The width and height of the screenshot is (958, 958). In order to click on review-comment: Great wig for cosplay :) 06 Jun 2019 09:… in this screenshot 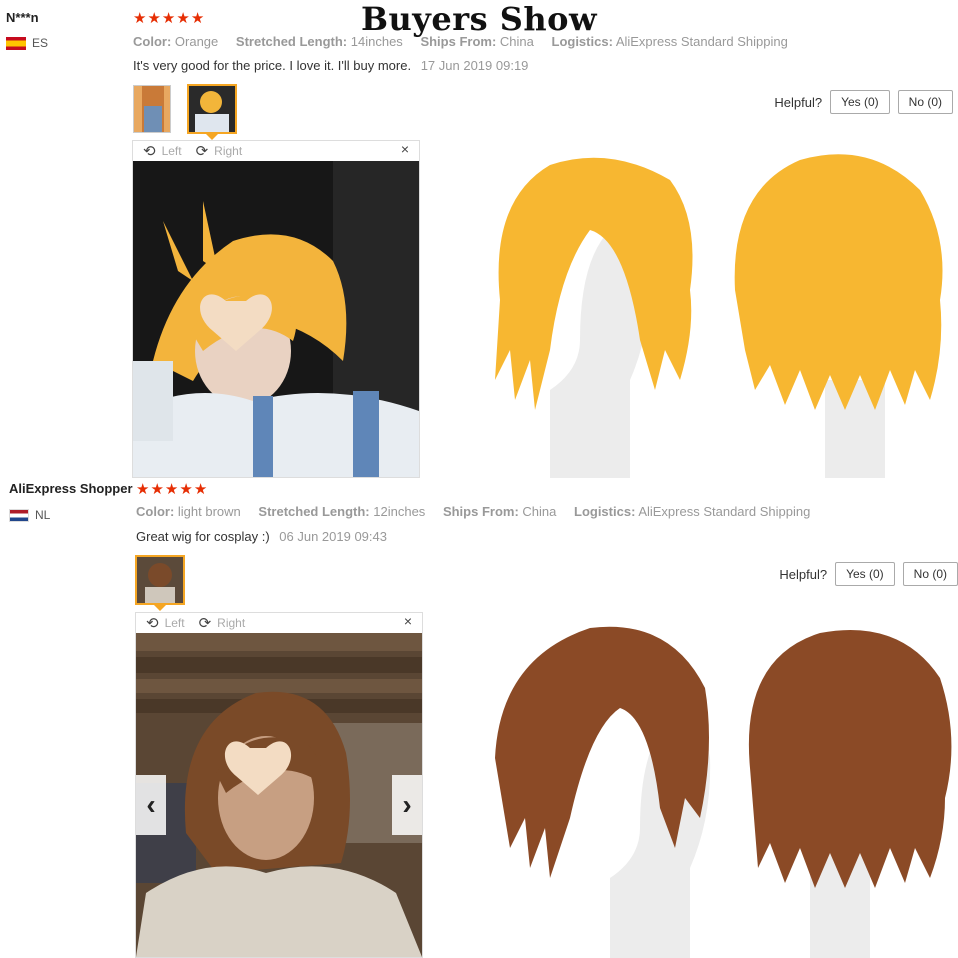, I will do `click(261, 536)`.